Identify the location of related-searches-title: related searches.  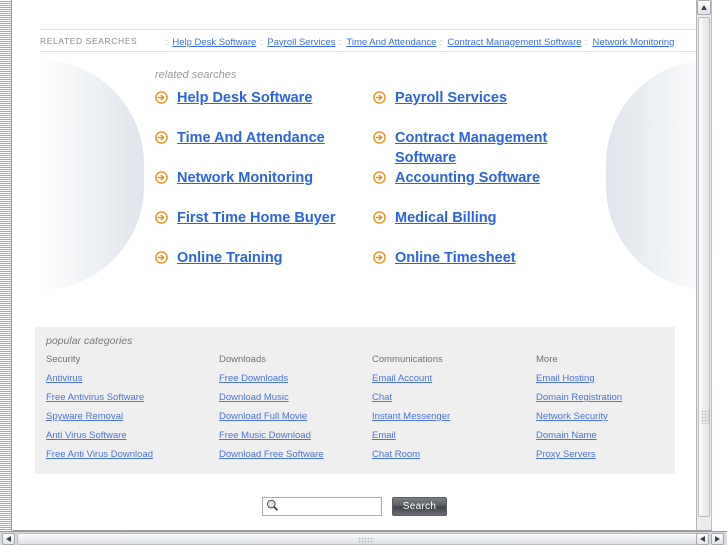
(196, 75).